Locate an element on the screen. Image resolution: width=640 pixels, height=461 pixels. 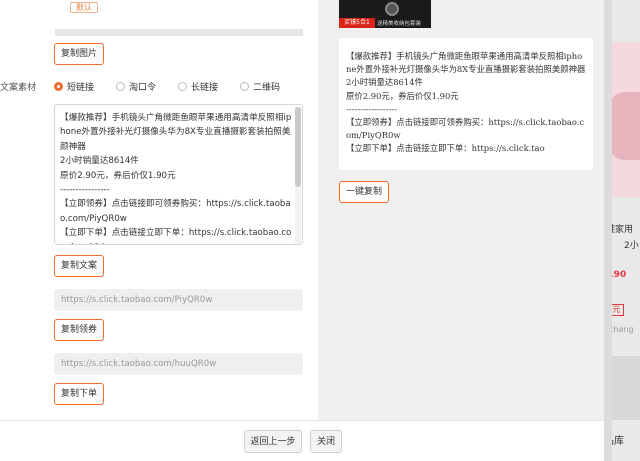
order-link-field: https://s.click.taobao.com/huuQR0w is located at coordinates (178, 364).